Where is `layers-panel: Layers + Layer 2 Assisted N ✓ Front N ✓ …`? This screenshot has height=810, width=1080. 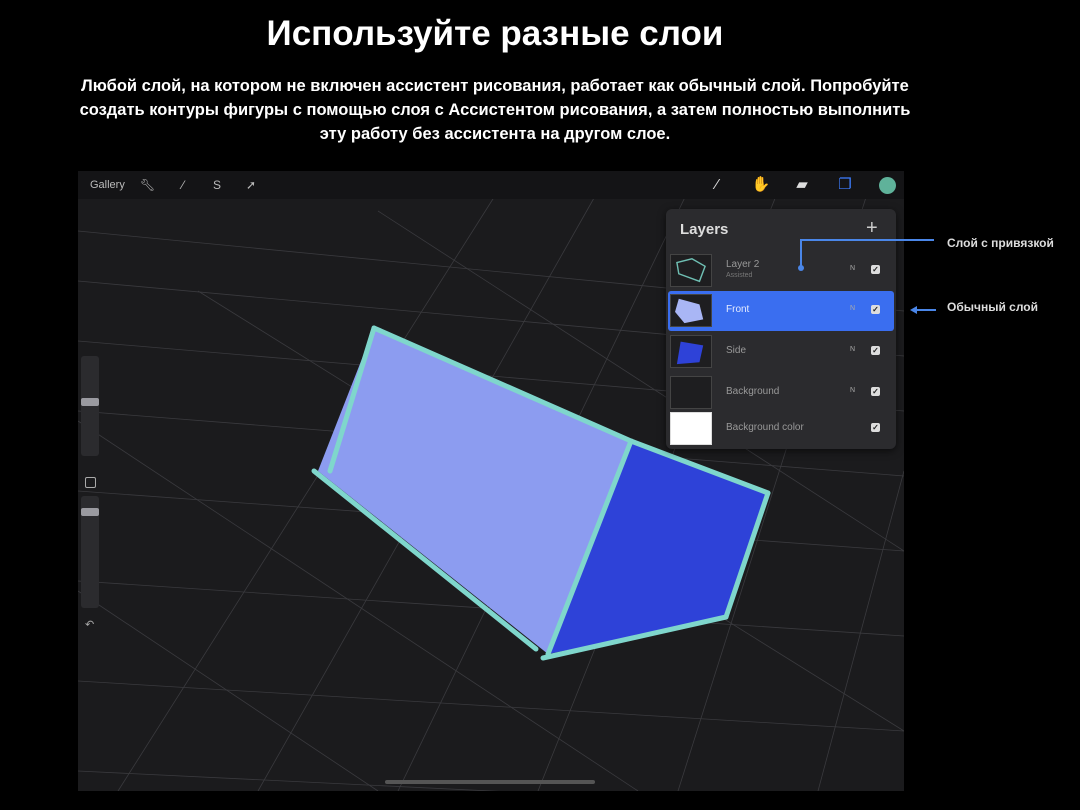
layers-panel: Layers + Layer 2 Assisted N ✓ Front N ✓ … is located at coordinates (781, 329).